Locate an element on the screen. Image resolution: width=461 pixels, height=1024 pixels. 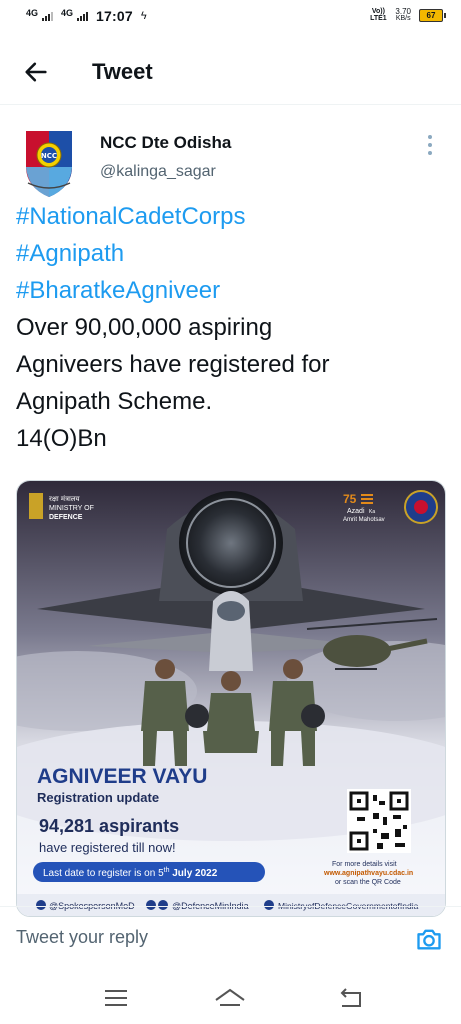
system-nav-bar is located at coordinates (230, 998).